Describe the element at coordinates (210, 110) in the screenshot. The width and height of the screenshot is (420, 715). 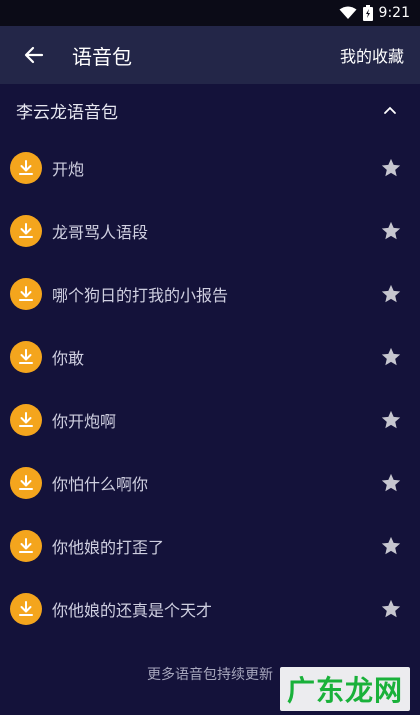
I see `voice-pack-group-header: 李云龙语音包` at that location.